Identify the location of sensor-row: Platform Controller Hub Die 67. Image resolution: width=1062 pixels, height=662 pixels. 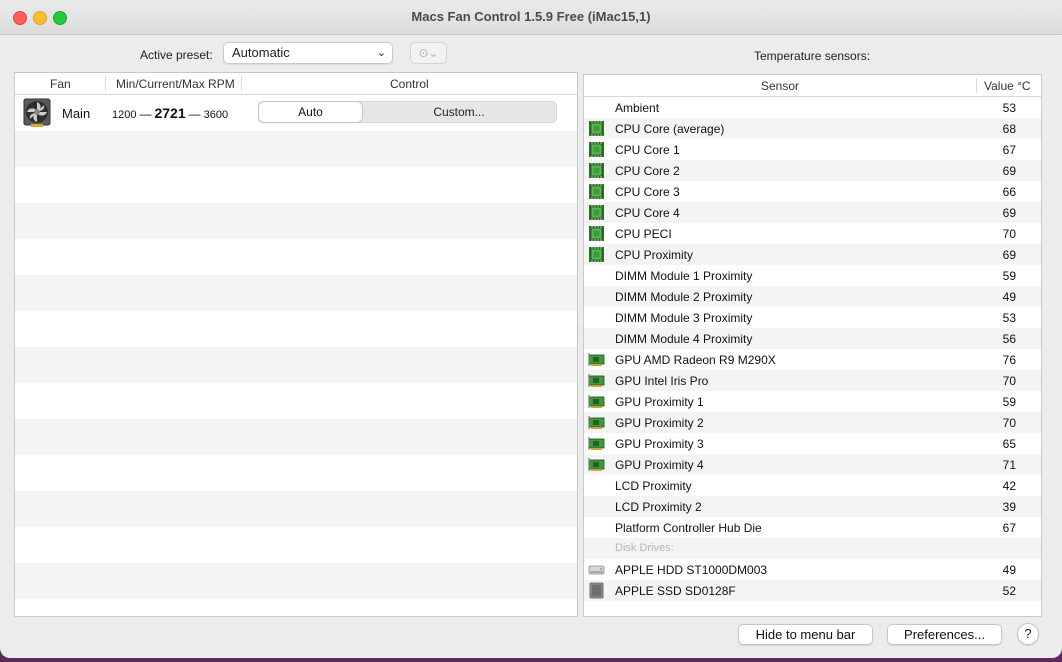
(812, 527).